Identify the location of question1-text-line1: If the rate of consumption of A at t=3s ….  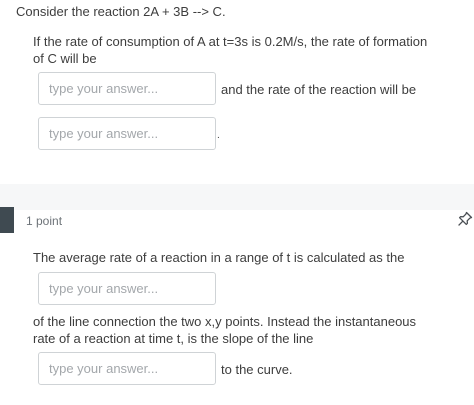
(230, 41).